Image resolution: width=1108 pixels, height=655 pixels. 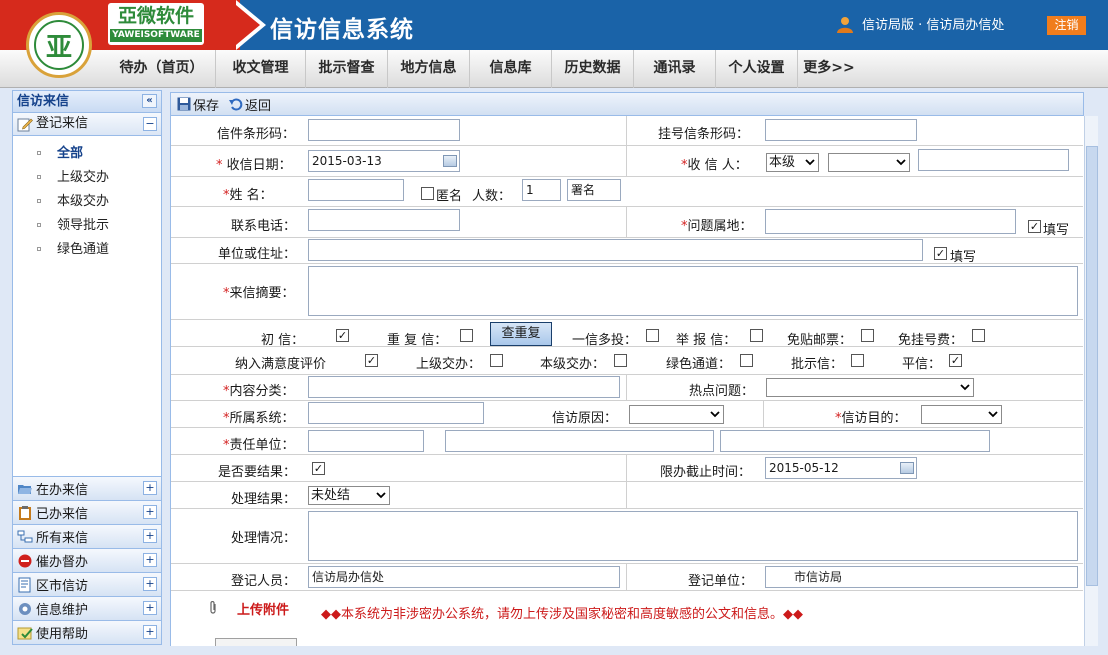 What do you see at coordinates (87, 202) in the screenshot?
I see `sidebar-item-local: 本级交办` at bounding box center [87, 202].